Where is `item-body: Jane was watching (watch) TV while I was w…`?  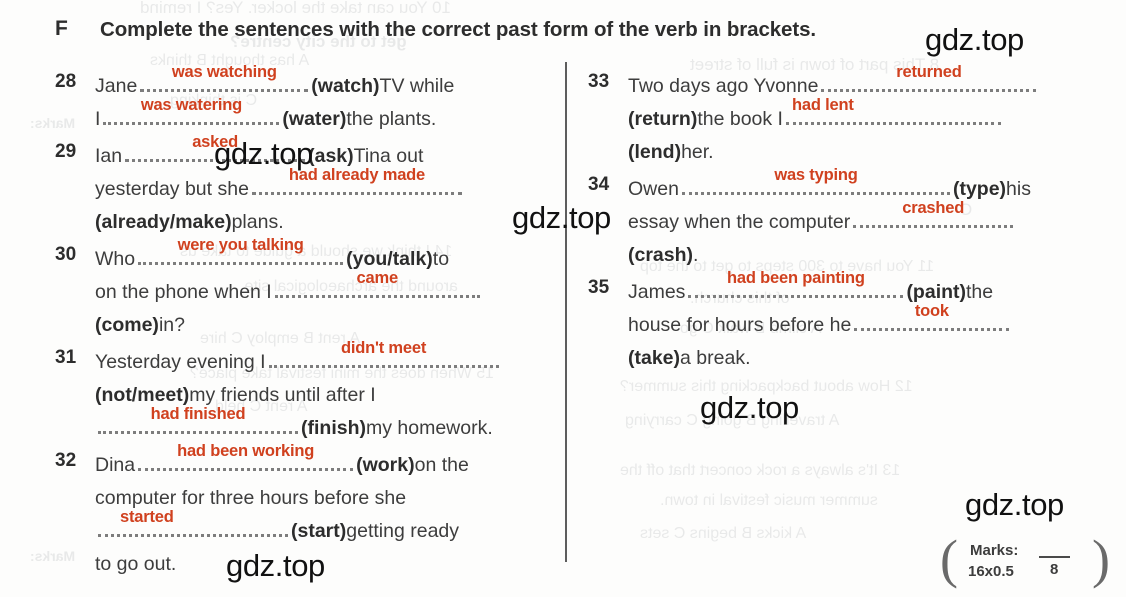
item-body: Jane was watching (watch) TV while I was w… is located at coordinates (325, 99).